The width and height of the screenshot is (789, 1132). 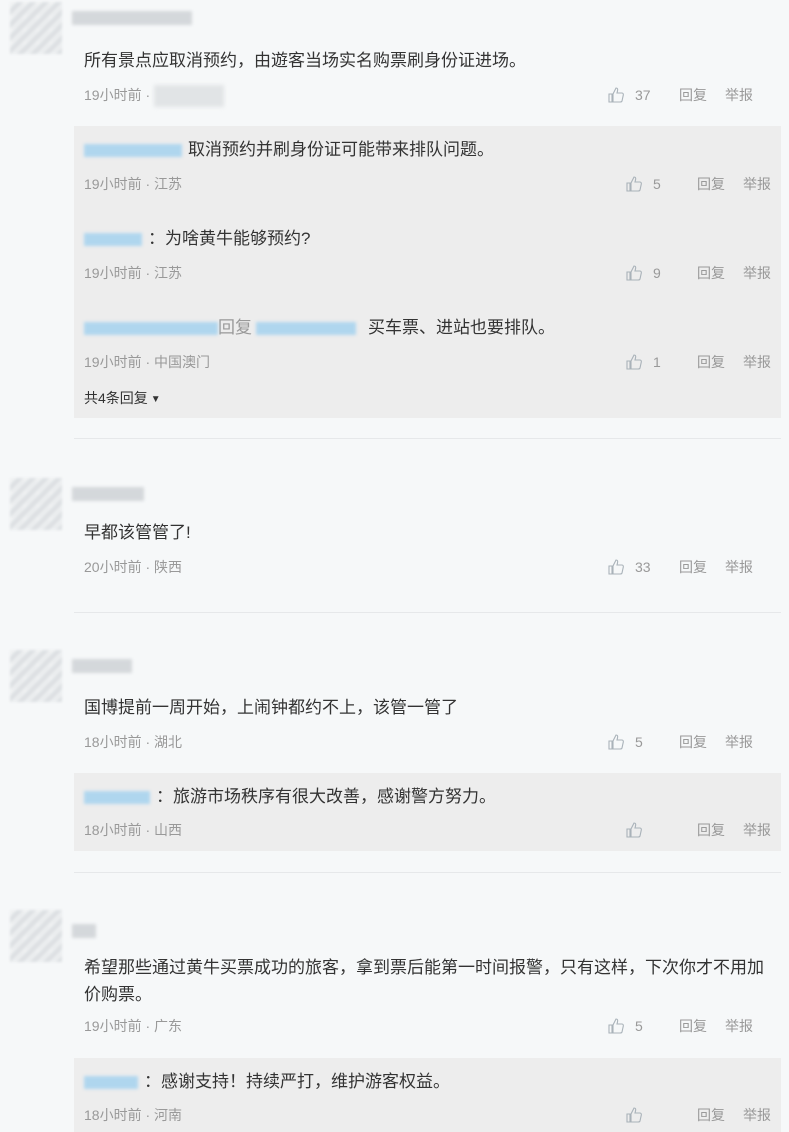 I want to click on reply-content: ：感谢支持！持续严打，维护游客权益。, so click(x=427, y=1081).